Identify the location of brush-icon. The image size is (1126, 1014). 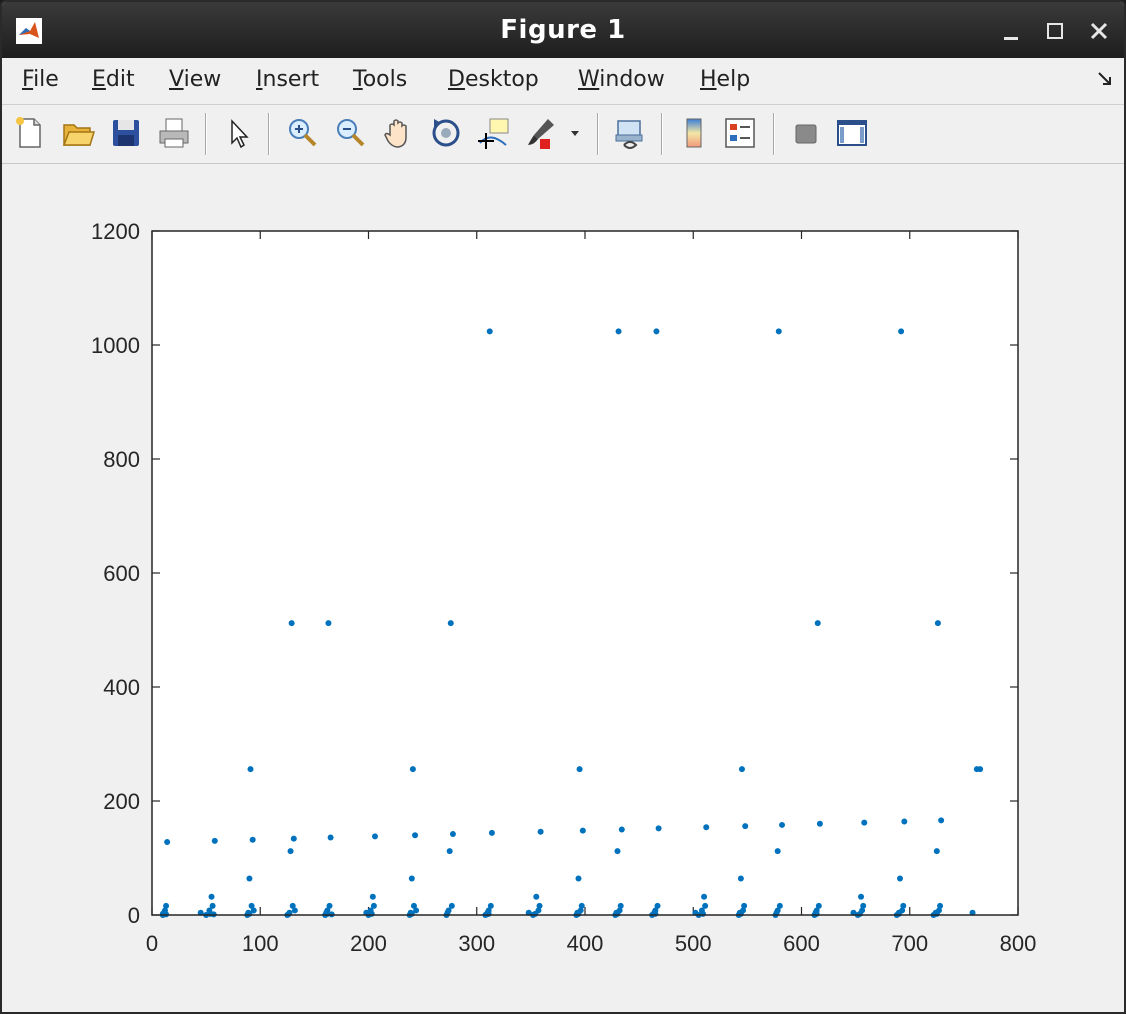
(540, 133).